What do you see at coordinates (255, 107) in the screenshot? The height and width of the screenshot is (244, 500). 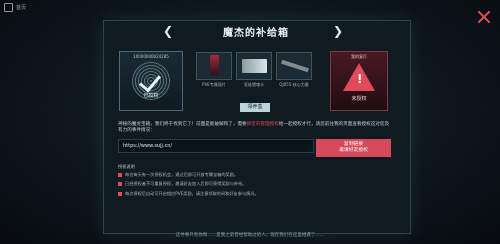 I see `claim-box-button: 领养盒` at bounding box center [255, 107].